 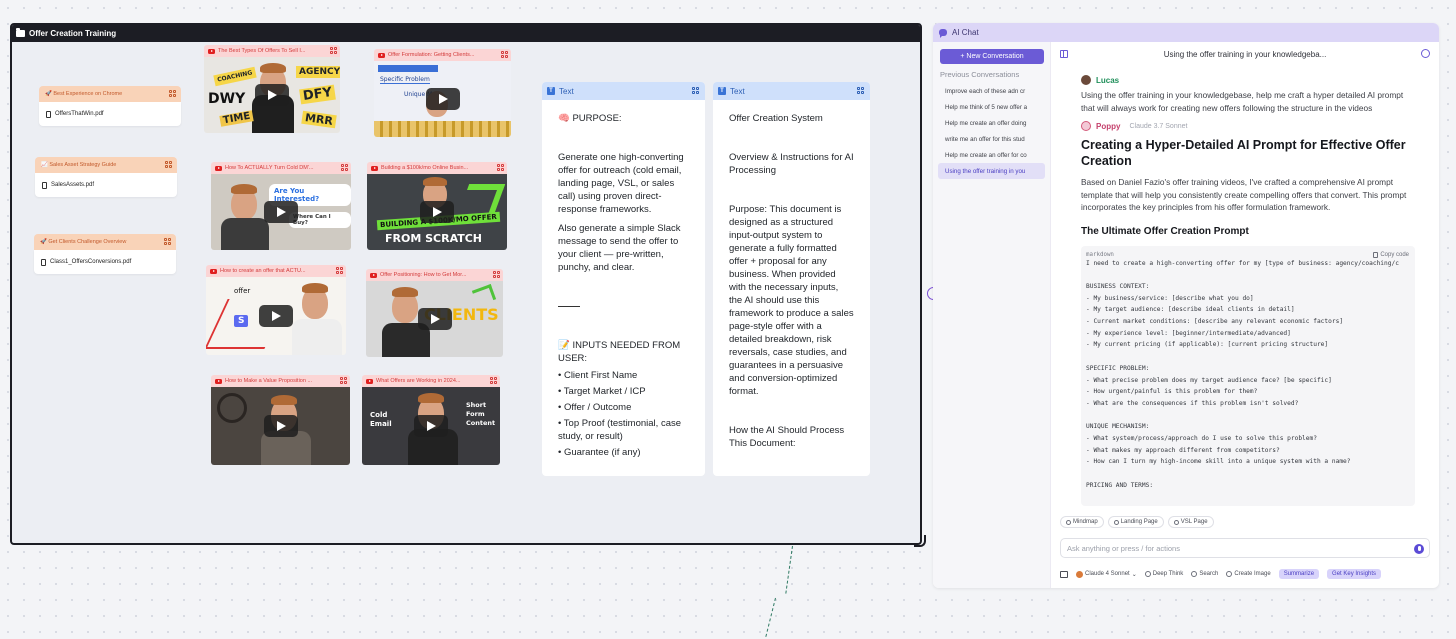 I want to click on deep-think-button: Deep Think, so click(x=1163, y=574).